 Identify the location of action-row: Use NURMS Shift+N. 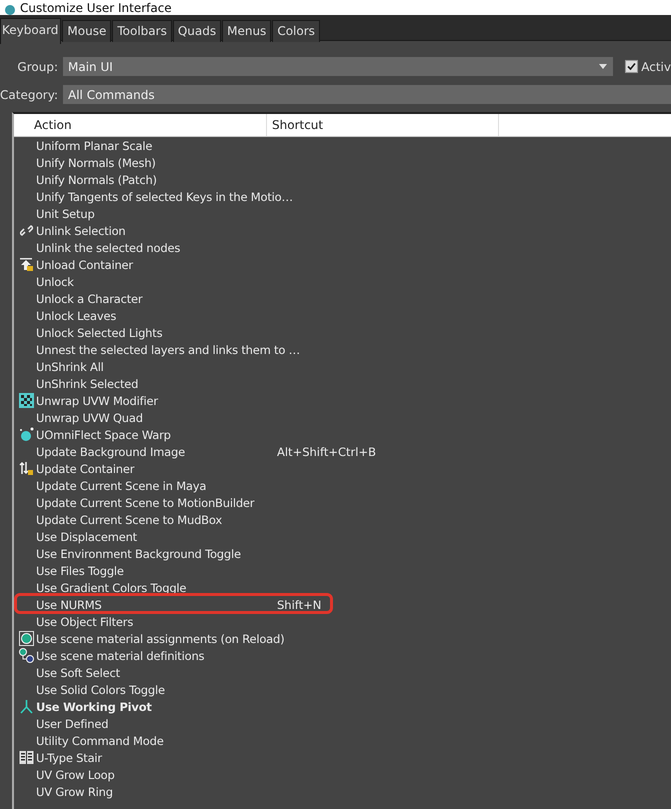
(342, 604).